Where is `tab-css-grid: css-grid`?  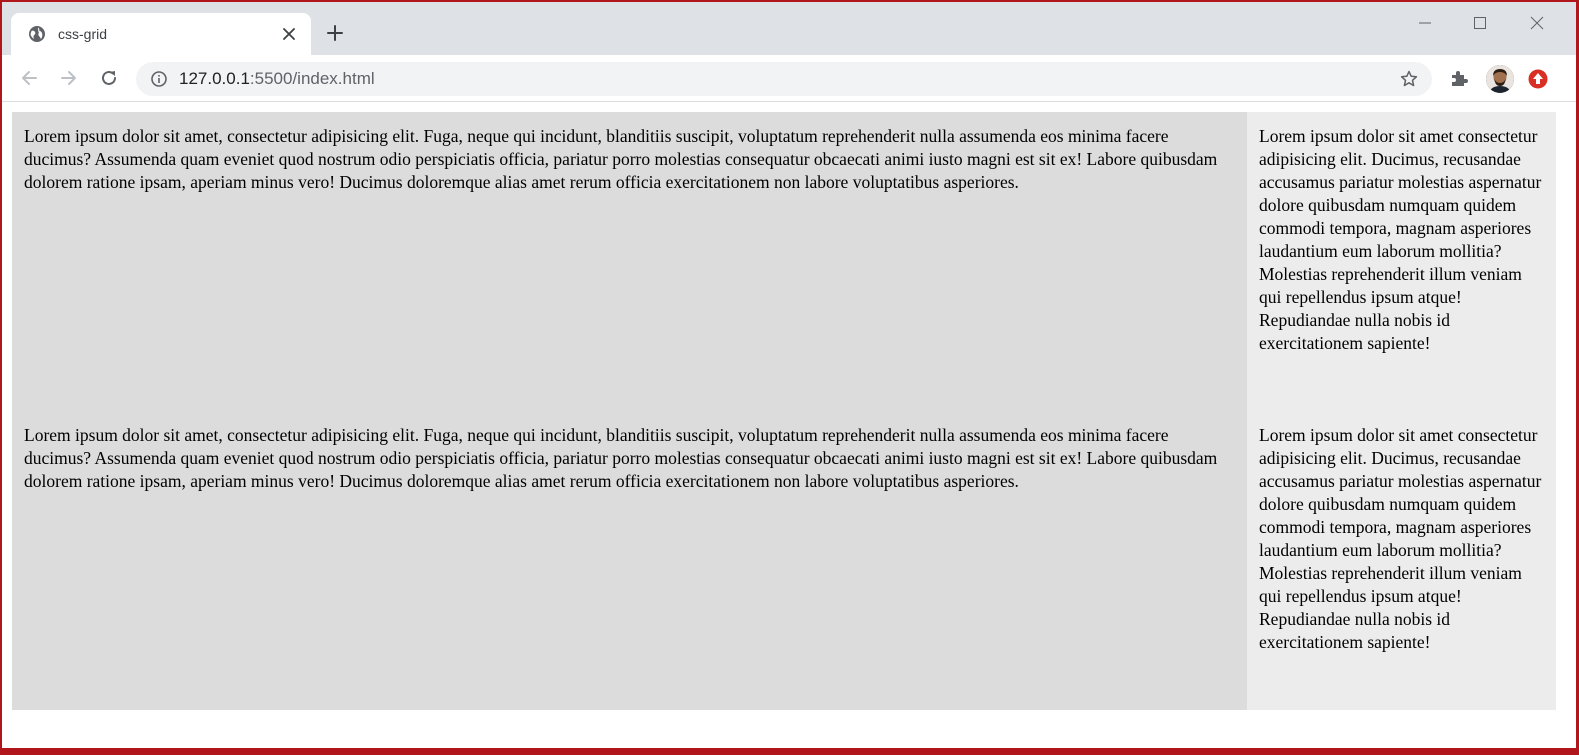 tab-css-grid: css-grid is located at coordinates (161, 34).